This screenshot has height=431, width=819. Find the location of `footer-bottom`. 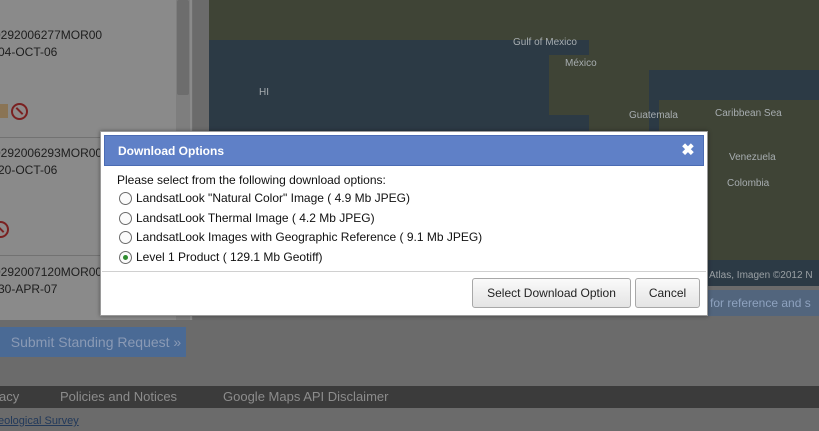

footer-bottom is located at coordinates (409, 419).